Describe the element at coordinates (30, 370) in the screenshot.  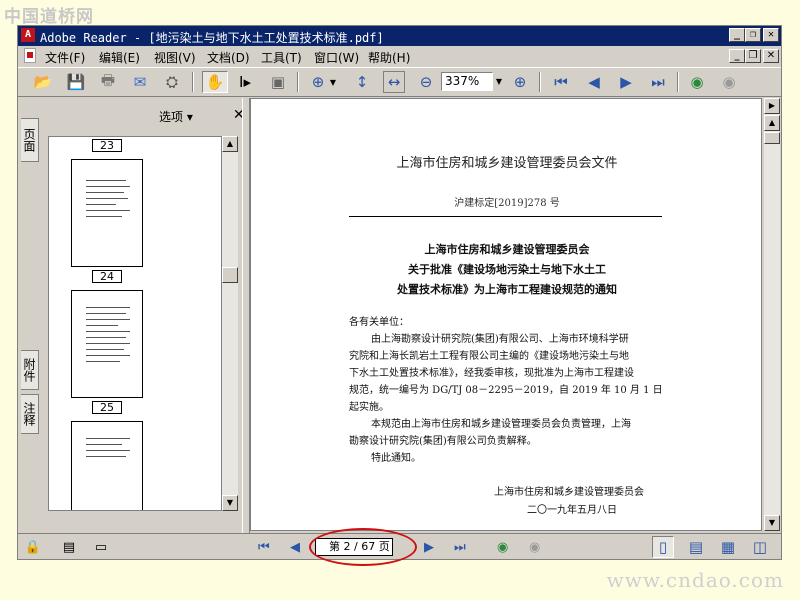
I see `tab-attachments: 附件` at that location.